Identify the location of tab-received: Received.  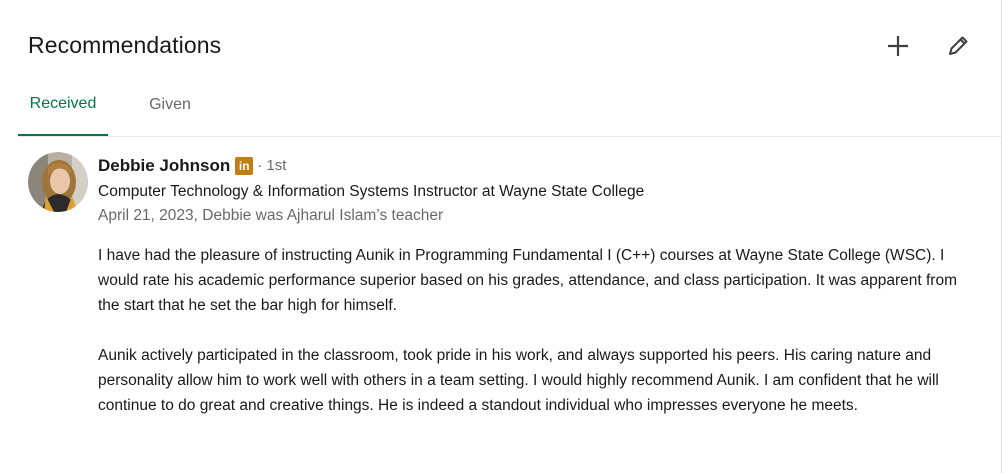
(63, 105).